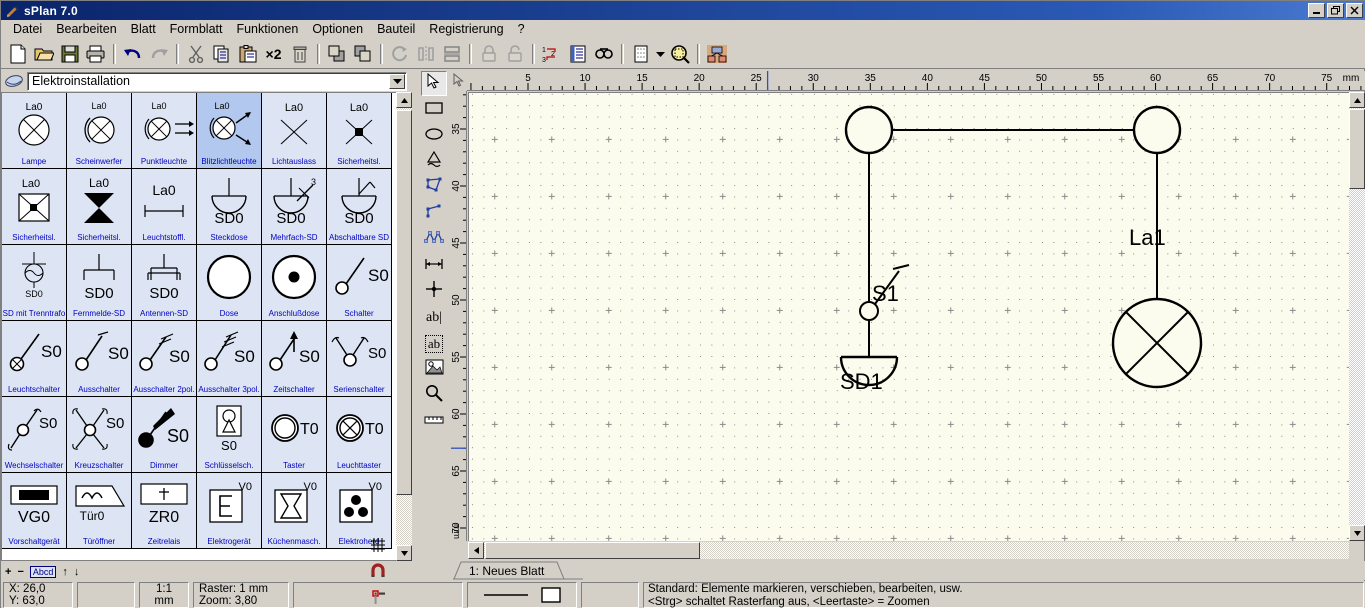 This screenshot has width=1365, height=608. Describe the element at coordinates (34, 359) in the screenshot. I see `palette-item-leuchtschalter: S0 Leuchtschalter` at that location.